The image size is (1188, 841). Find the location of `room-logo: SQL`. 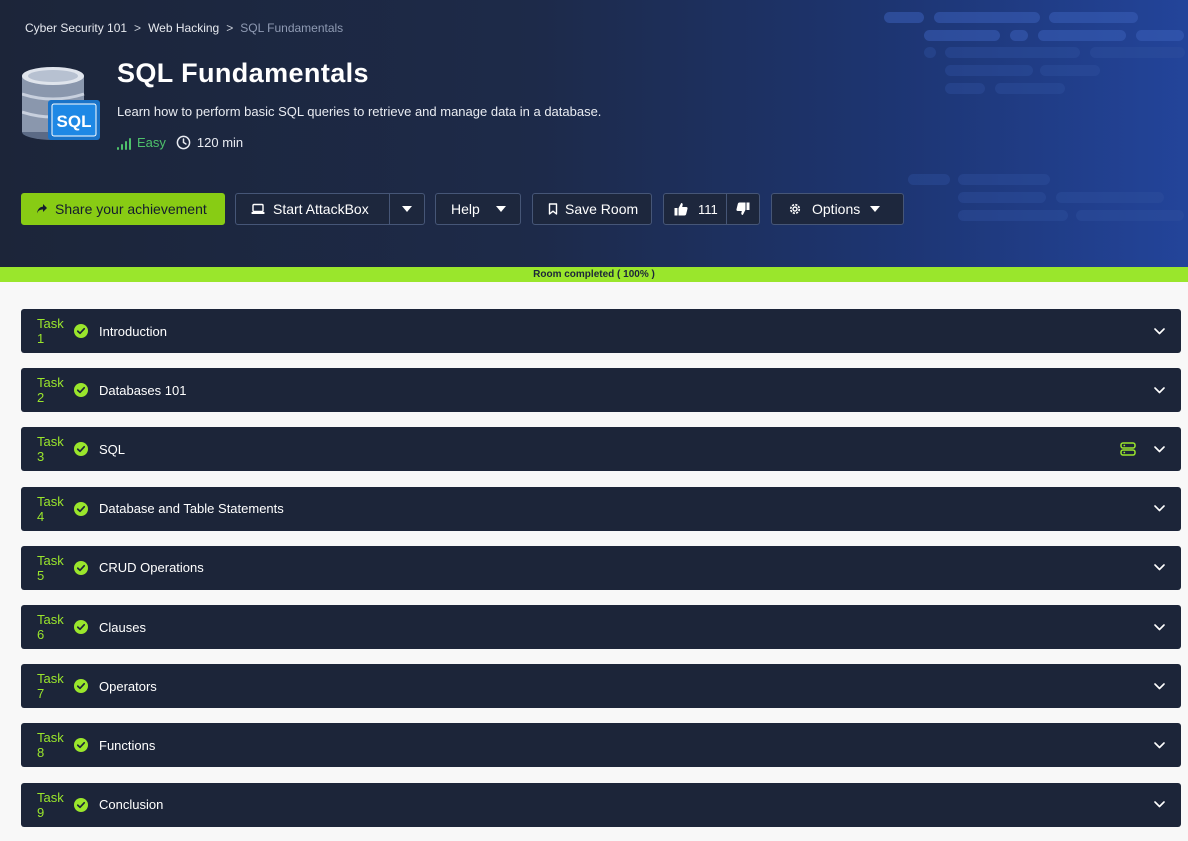

room-logo: SQL is located at coordinates (61, 103).